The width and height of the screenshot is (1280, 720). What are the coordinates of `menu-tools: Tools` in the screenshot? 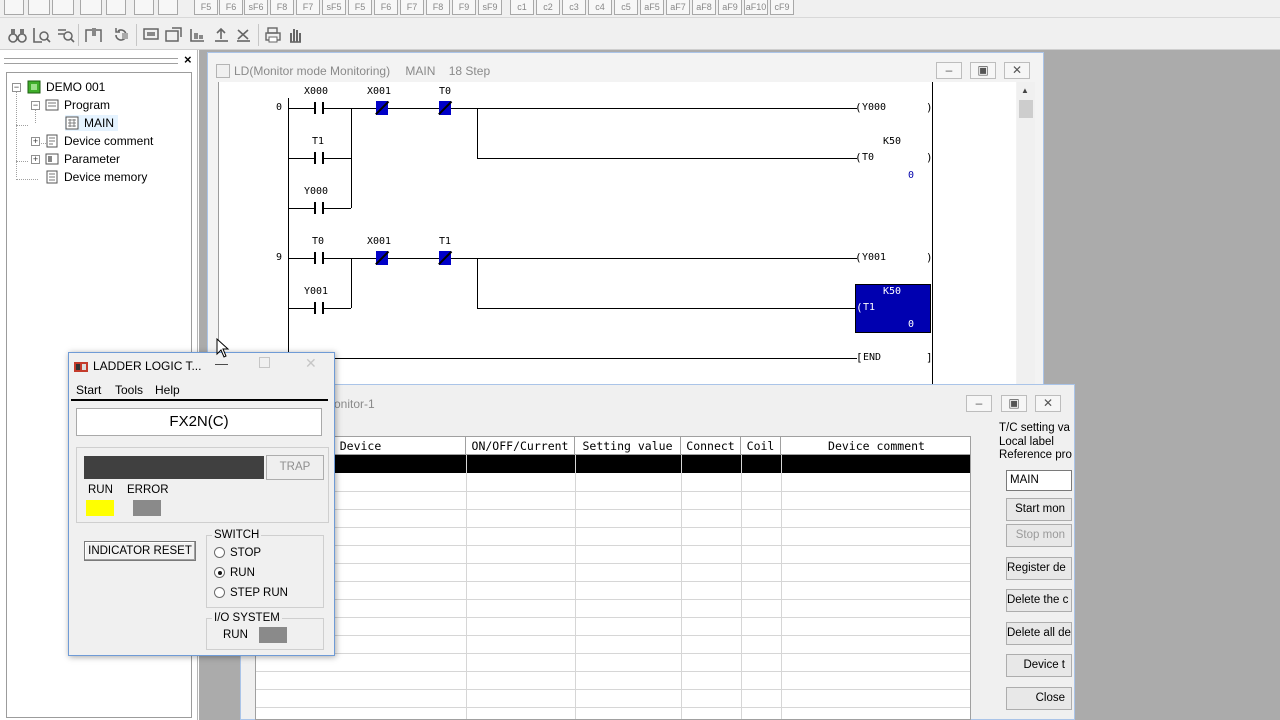 It's located at (129, 390).